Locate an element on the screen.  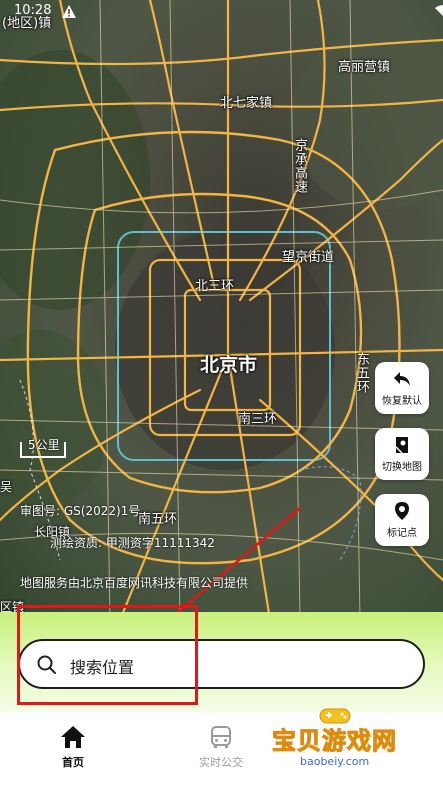
map-label-jingcheng: 京承高速 is located at coordinates (299, 166).